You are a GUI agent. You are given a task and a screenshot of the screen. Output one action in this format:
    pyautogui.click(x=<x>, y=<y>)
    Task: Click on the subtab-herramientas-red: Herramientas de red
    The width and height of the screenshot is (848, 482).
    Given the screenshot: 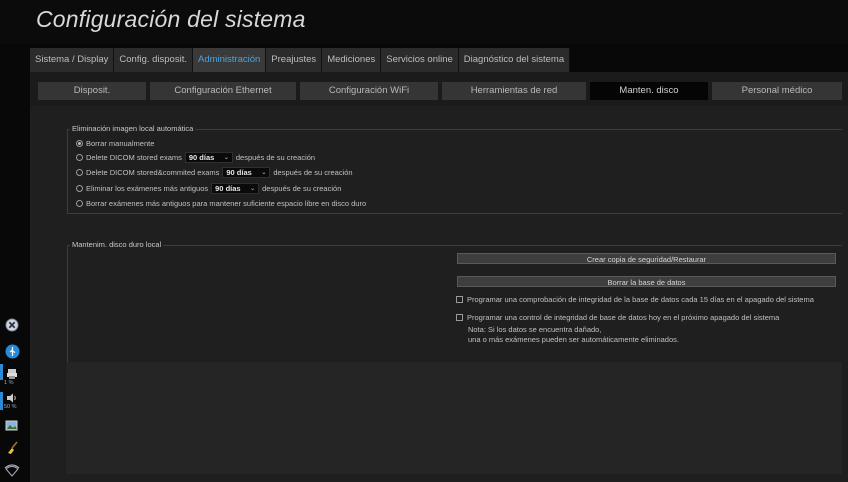 What is the action you would take?
    pyautogui.click(x=514, y=91)
    